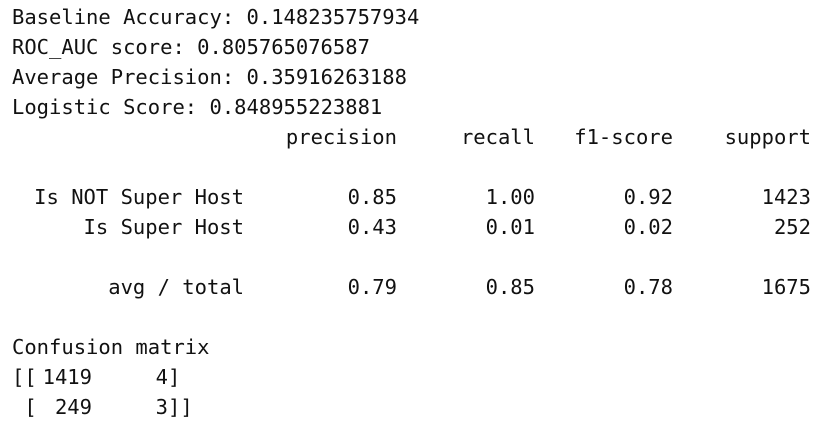  What do you see at coordinates (341, 137) in the screenshot?
I see `report-header-precision: precision` at bounding box center [341, 137].